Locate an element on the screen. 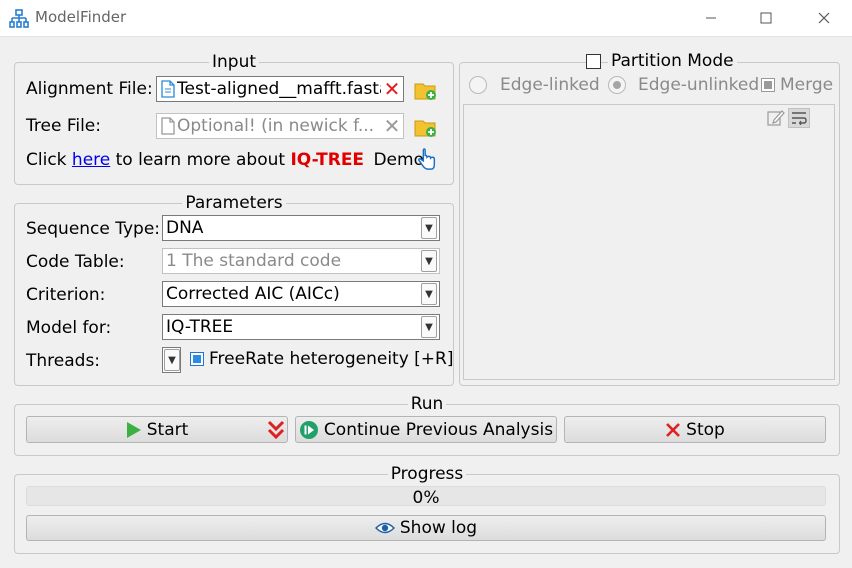 The width and height of the screenshot is (852, 568). close-button is located at coordinates (823, 18).